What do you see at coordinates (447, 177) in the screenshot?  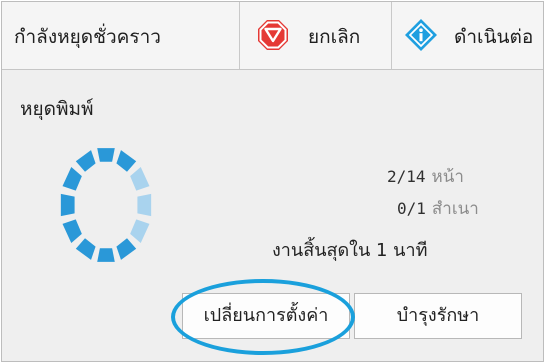 I see `pages-unit: หน้า` at bounding box center [447, 177].